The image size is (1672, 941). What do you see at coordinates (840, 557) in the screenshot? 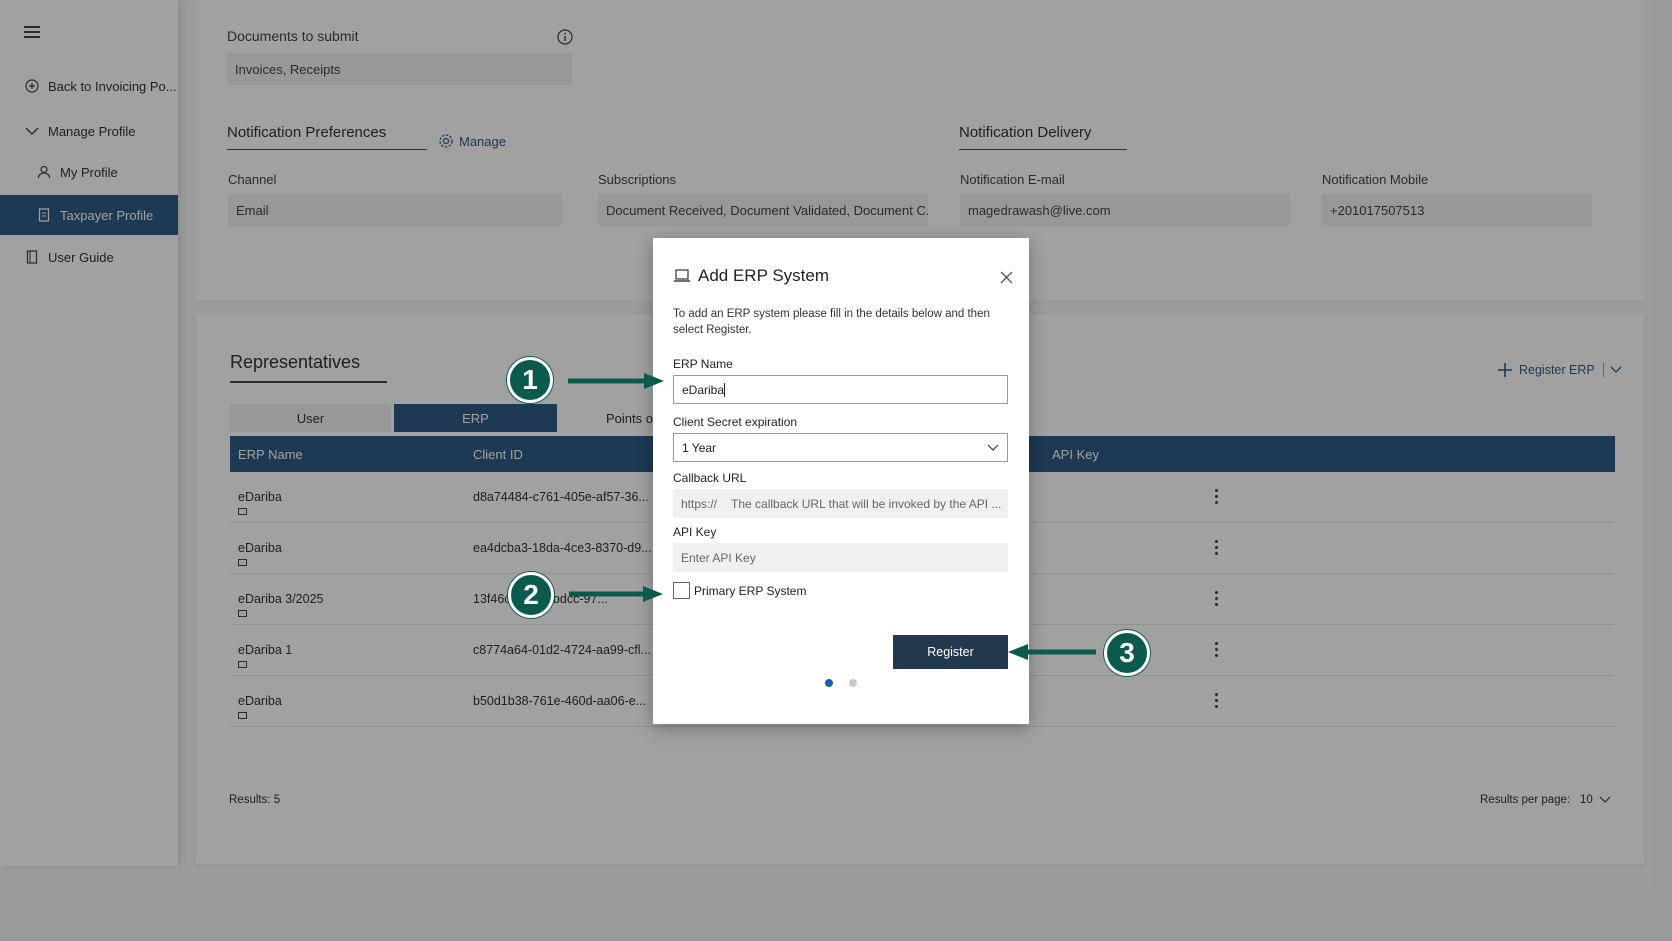
I see `api-key-input: Enter API Key` at bounding box center [840, 557].